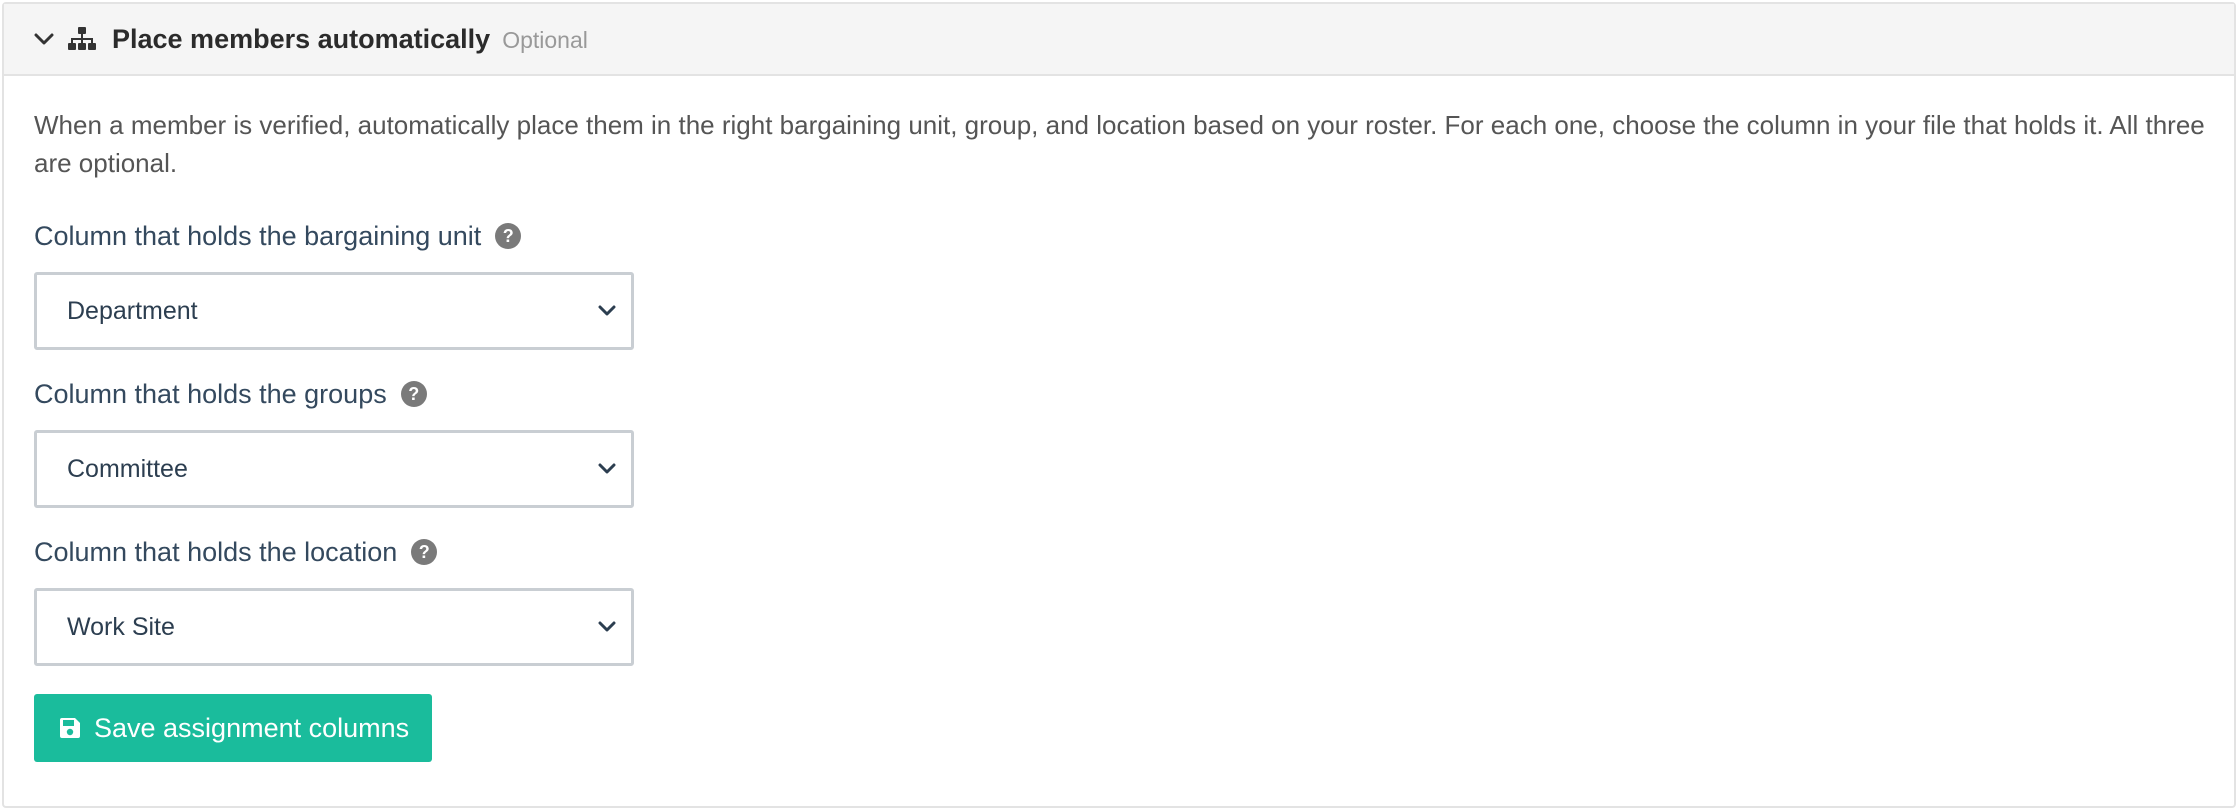  What do you see at coordinates (132, 310) in the screenshot?
I see `select-value: Department` at bounding box center [132, 310].